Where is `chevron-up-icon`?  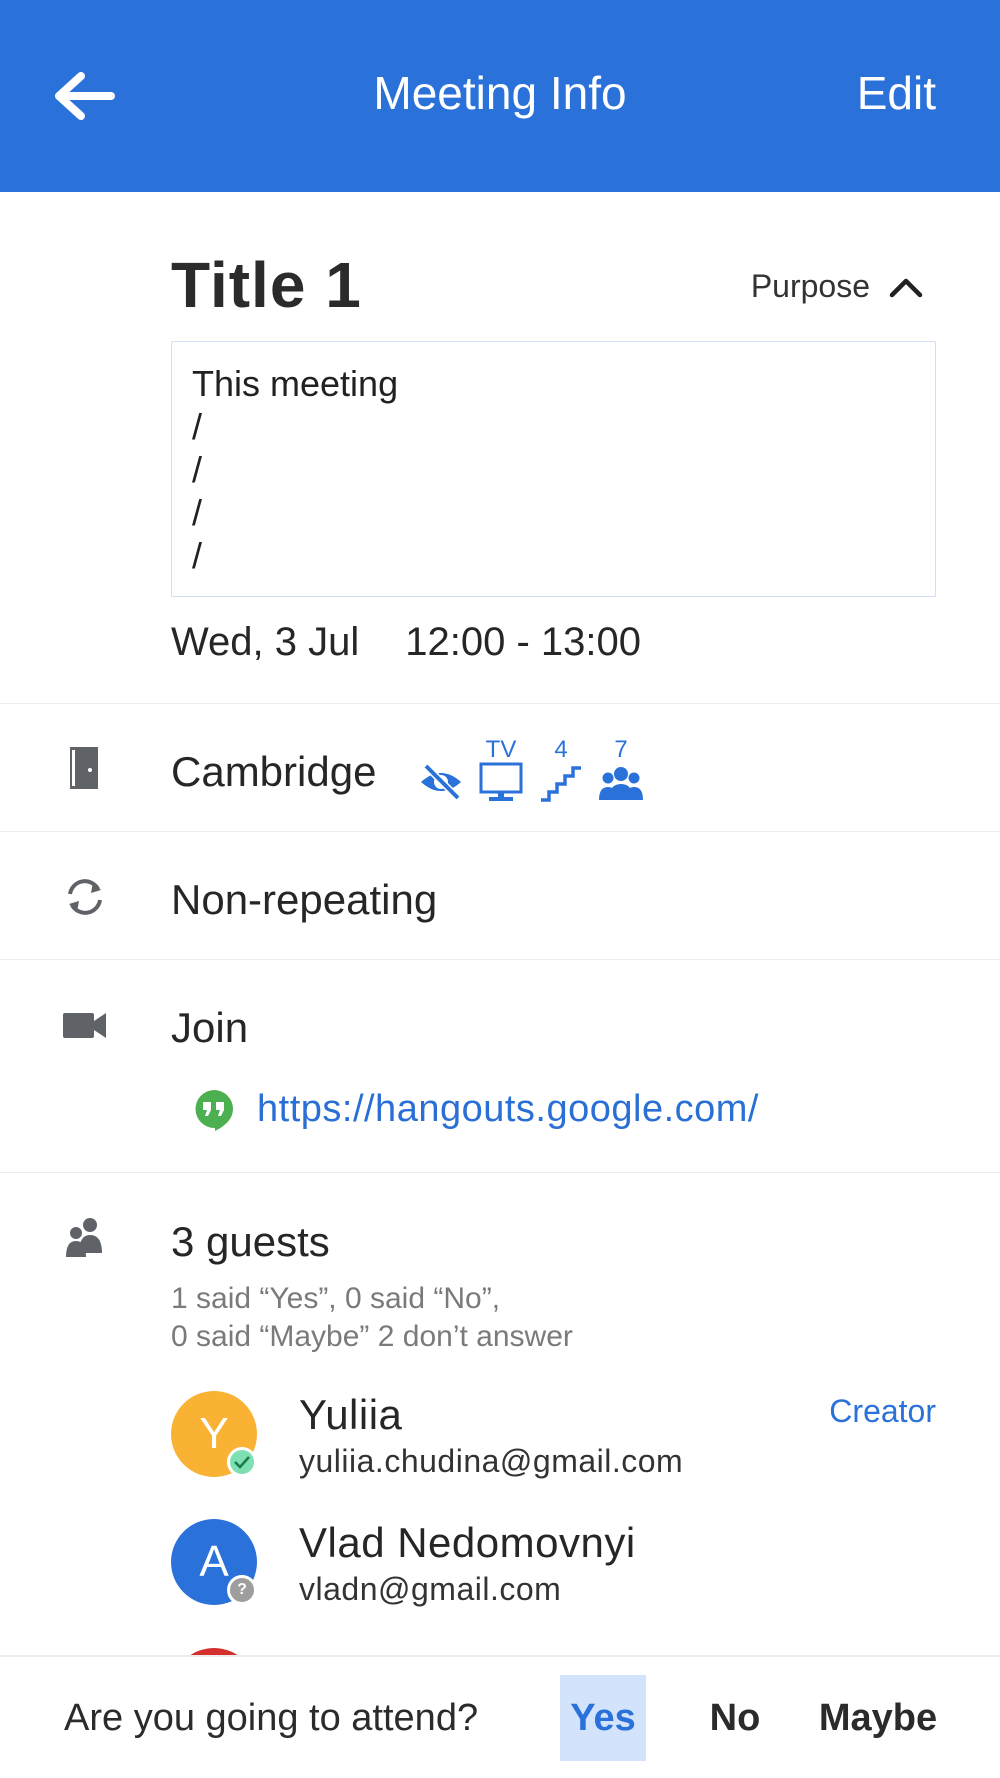 chevron-up-icon is located at coordinates (906, 287).